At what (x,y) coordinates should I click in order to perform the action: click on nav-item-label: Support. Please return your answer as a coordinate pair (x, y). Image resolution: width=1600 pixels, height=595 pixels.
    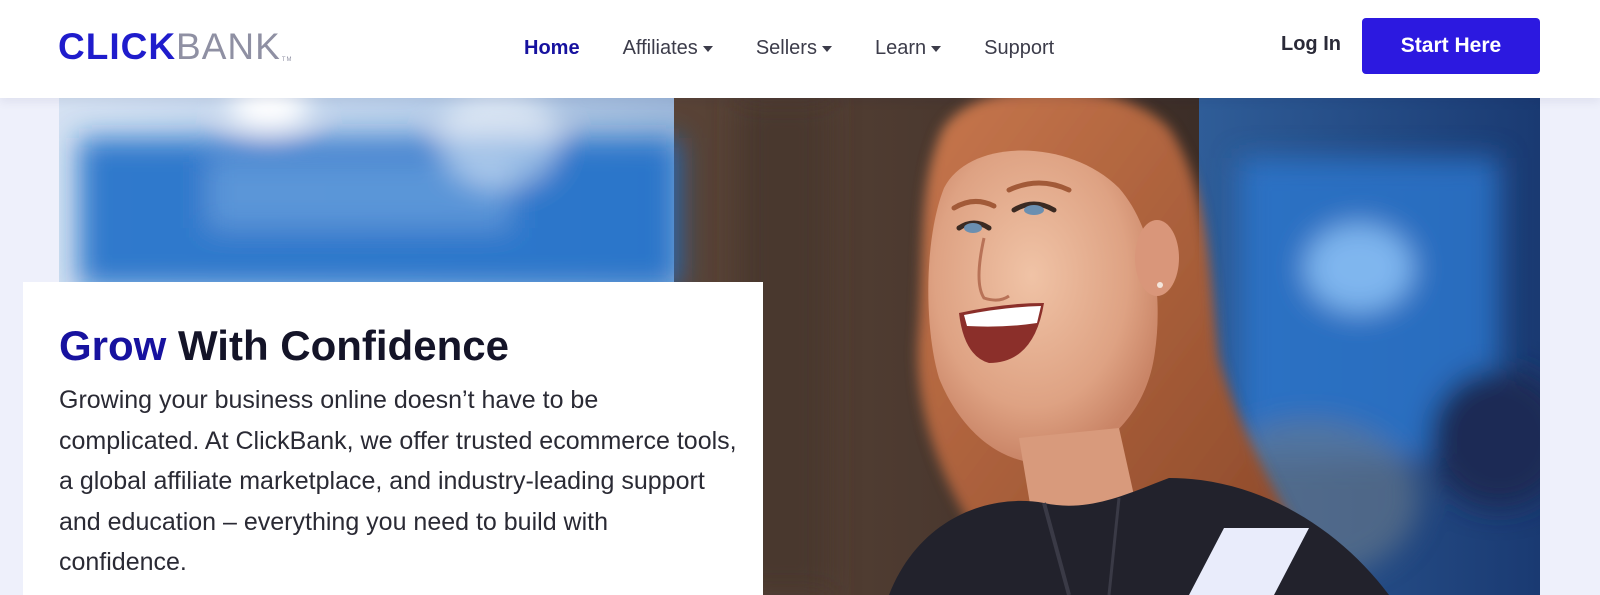
    Looking at the image, I should click on (1019, 47).